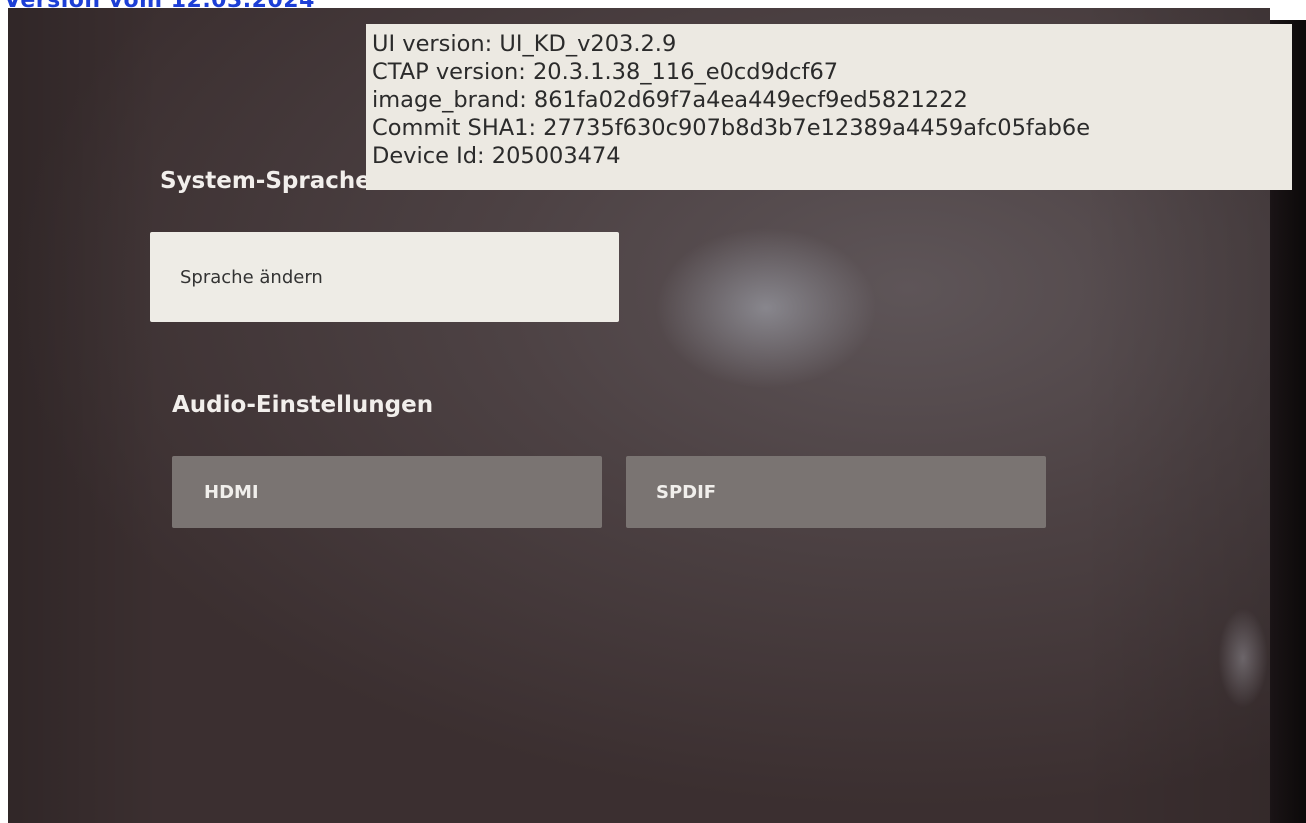 The image size is (1306, 823). What do you see at coordinates (524, 44) in the screenshot?
I see `ui-version-line: UI version: UI_KD_v203.2.9` at bounding box center [524, 44].